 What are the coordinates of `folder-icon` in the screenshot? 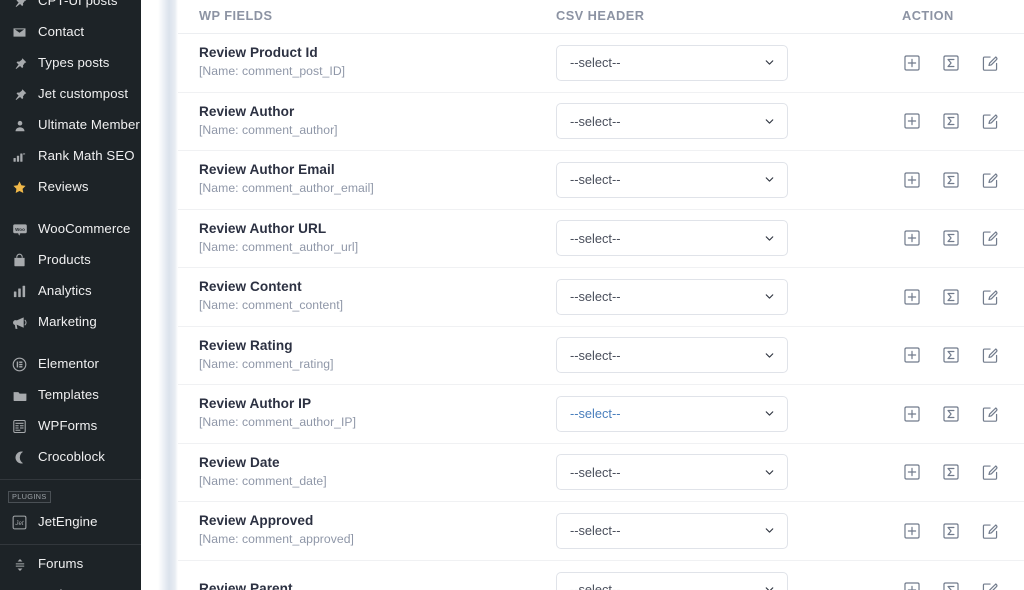 It's located at (19, 396).